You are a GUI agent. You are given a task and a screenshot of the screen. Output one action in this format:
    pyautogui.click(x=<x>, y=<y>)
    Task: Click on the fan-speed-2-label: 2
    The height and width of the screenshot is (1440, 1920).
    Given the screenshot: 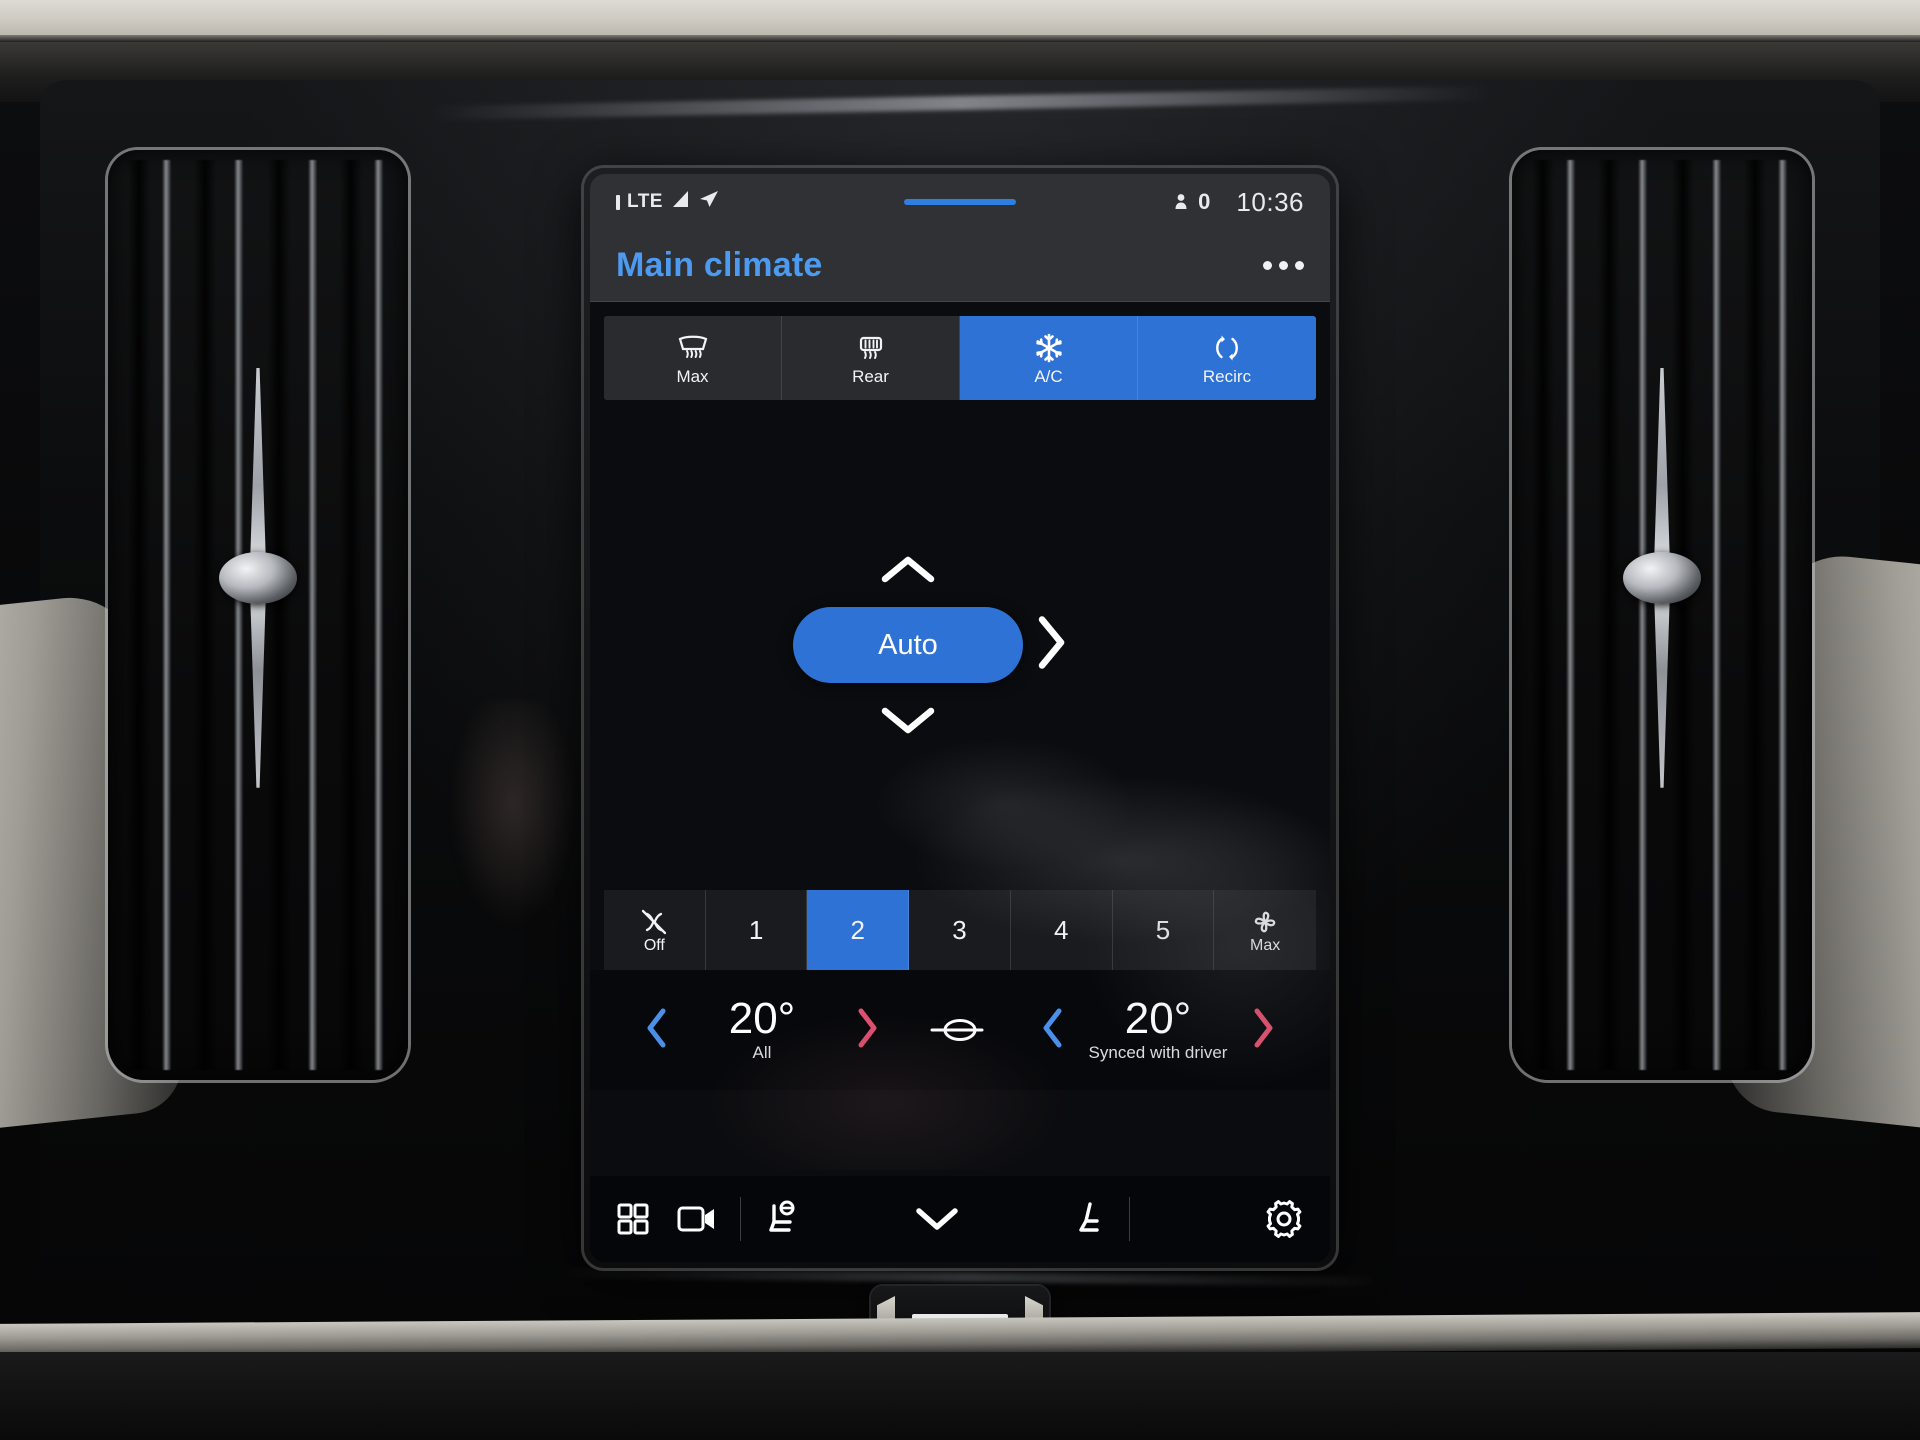 What is the action you would take?
    pyautogui.click(x=858, y=929)
    